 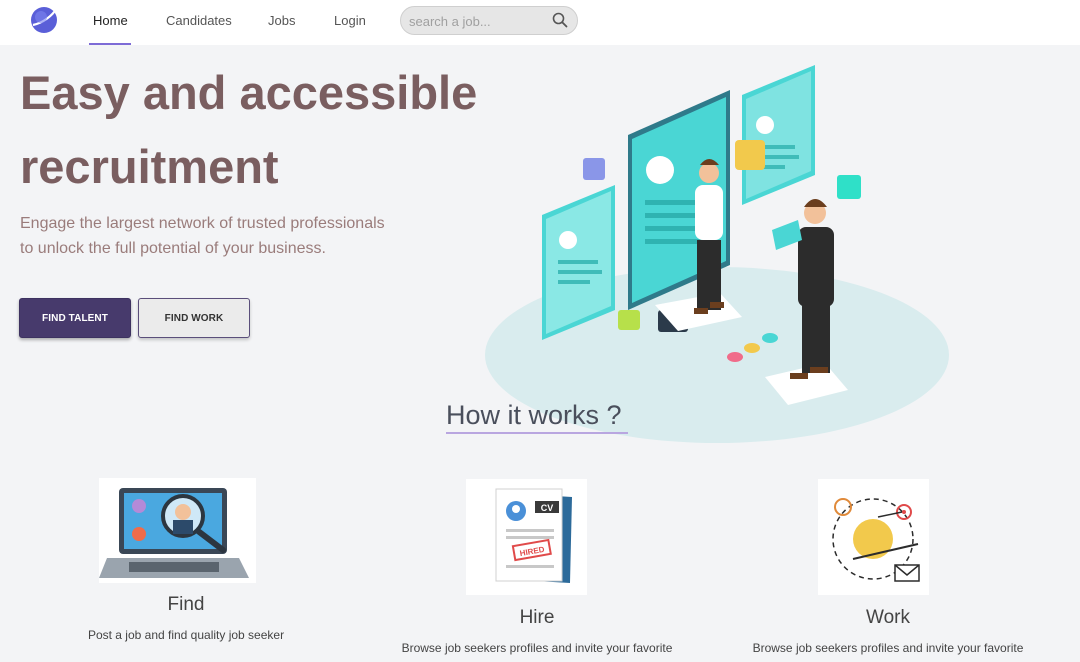 I want to click on step-find-title: Find, so click(x=186, y=604).